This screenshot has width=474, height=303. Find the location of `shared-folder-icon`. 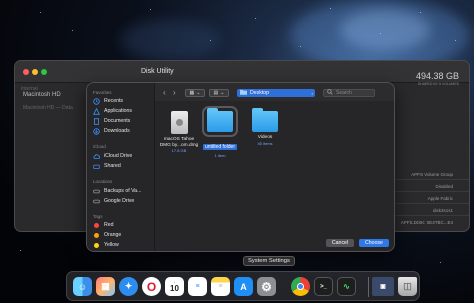

shared-folder-icon is located at coordinates (96, 166).